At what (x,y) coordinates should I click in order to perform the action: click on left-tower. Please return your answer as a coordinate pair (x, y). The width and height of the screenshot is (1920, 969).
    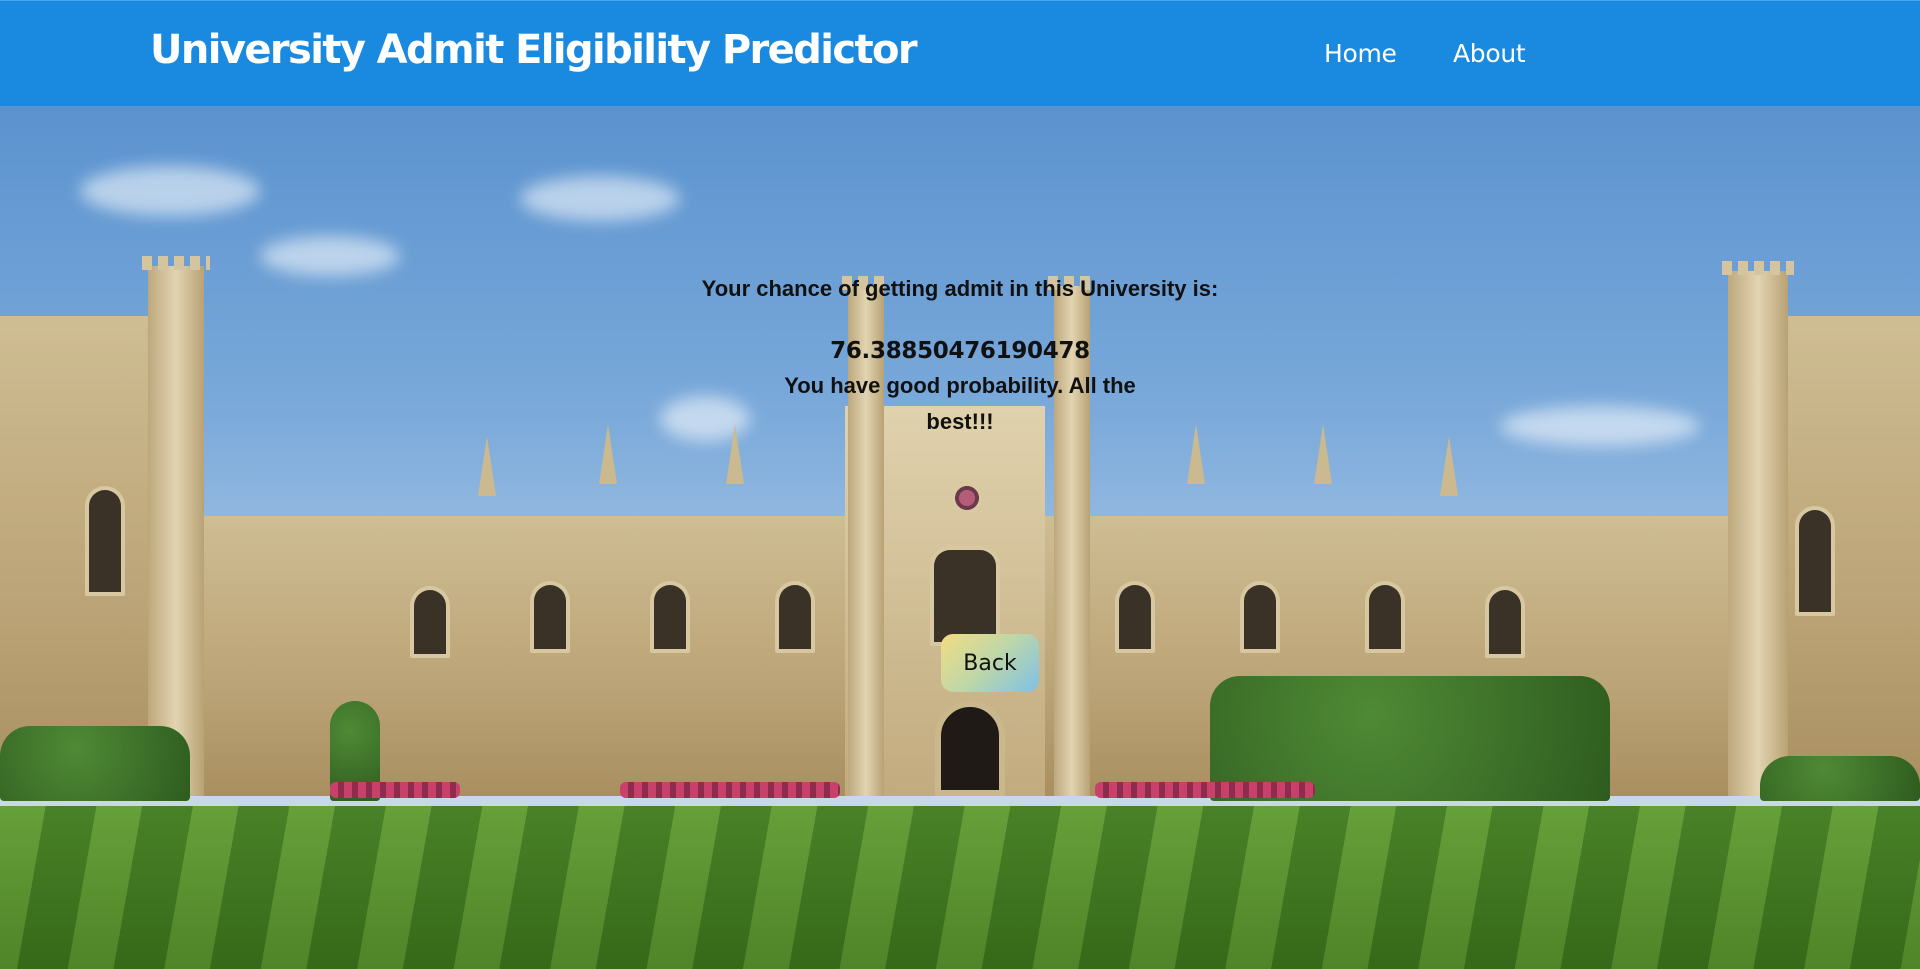
    Looking at the image, I should click on (176, 526).